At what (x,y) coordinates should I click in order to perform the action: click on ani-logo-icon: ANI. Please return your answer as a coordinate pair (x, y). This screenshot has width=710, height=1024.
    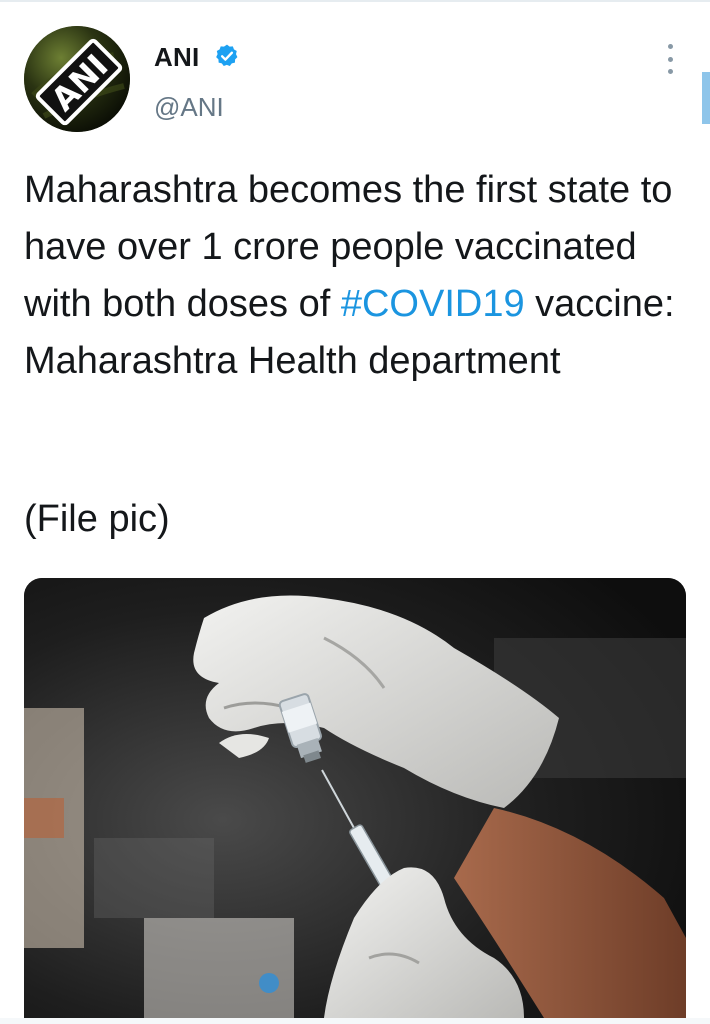
    Looking at the image, I should click on (77, 79).